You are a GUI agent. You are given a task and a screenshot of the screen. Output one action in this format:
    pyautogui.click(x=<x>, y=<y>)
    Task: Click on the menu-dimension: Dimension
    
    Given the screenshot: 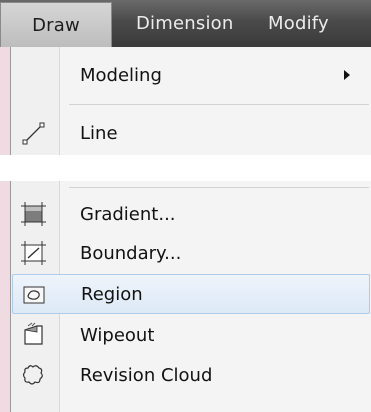 What is the action you would take?
    pyautogui.click(x=187, y=23)
    